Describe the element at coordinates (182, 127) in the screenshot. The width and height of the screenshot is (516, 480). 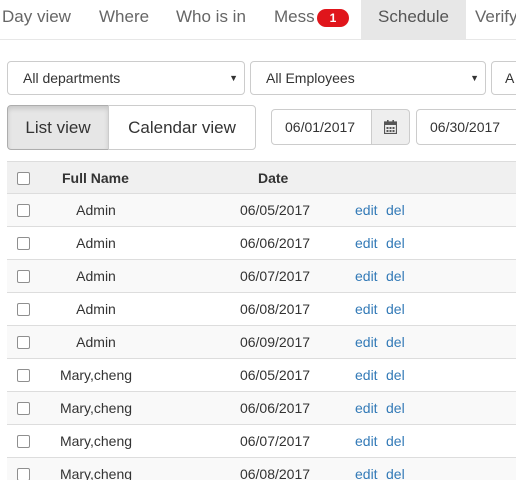
I see `calendar-view-button: Calendar view` at that location.